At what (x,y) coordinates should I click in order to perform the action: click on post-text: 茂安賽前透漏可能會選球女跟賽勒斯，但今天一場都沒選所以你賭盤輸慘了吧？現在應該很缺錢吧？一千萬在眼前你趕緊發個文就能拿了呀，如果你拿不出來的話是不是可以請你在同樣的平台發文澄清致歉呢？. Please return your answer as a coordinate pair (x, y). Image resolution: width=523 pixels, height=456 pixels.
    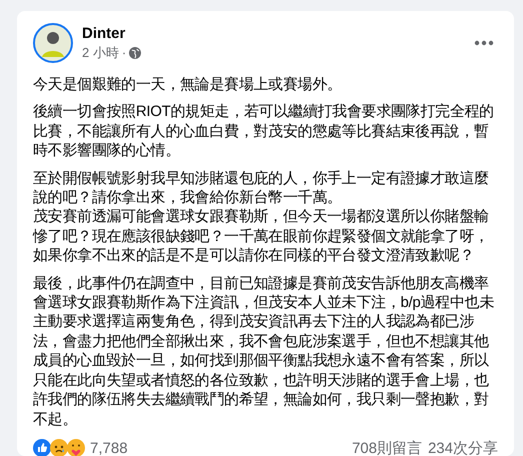
    Looking at the image, I should click on (261, 236).